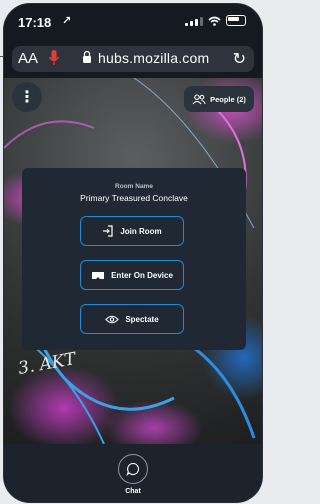 Image resolution: width=320 pixels, height=504 pixels. I want to click on chat-bubble-icon, so click(132, 469).